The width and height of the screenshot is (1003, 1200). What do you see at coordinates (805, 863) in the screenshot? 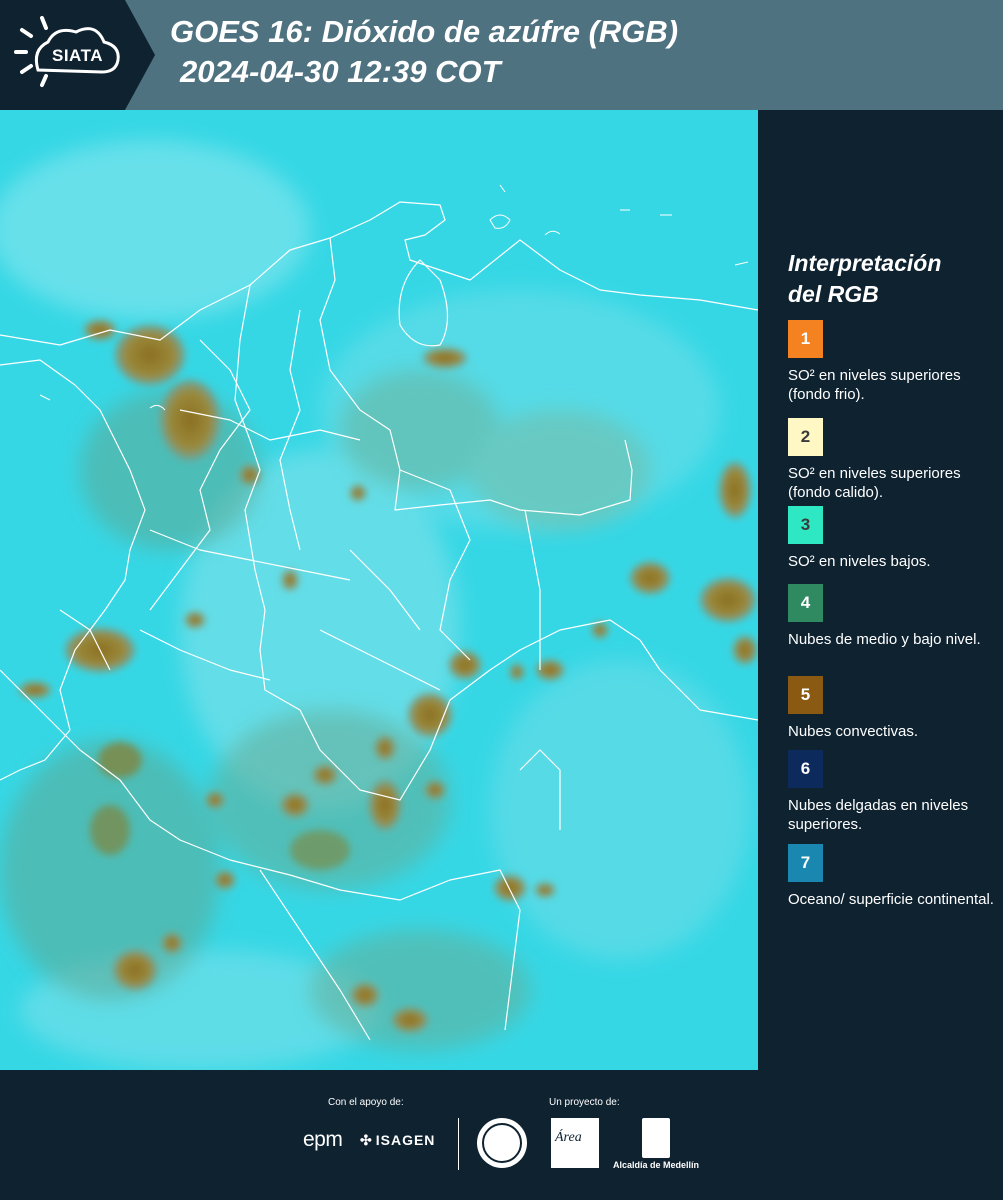
I see `legend-swatch-7: 7` at bounding box center [805, 863].